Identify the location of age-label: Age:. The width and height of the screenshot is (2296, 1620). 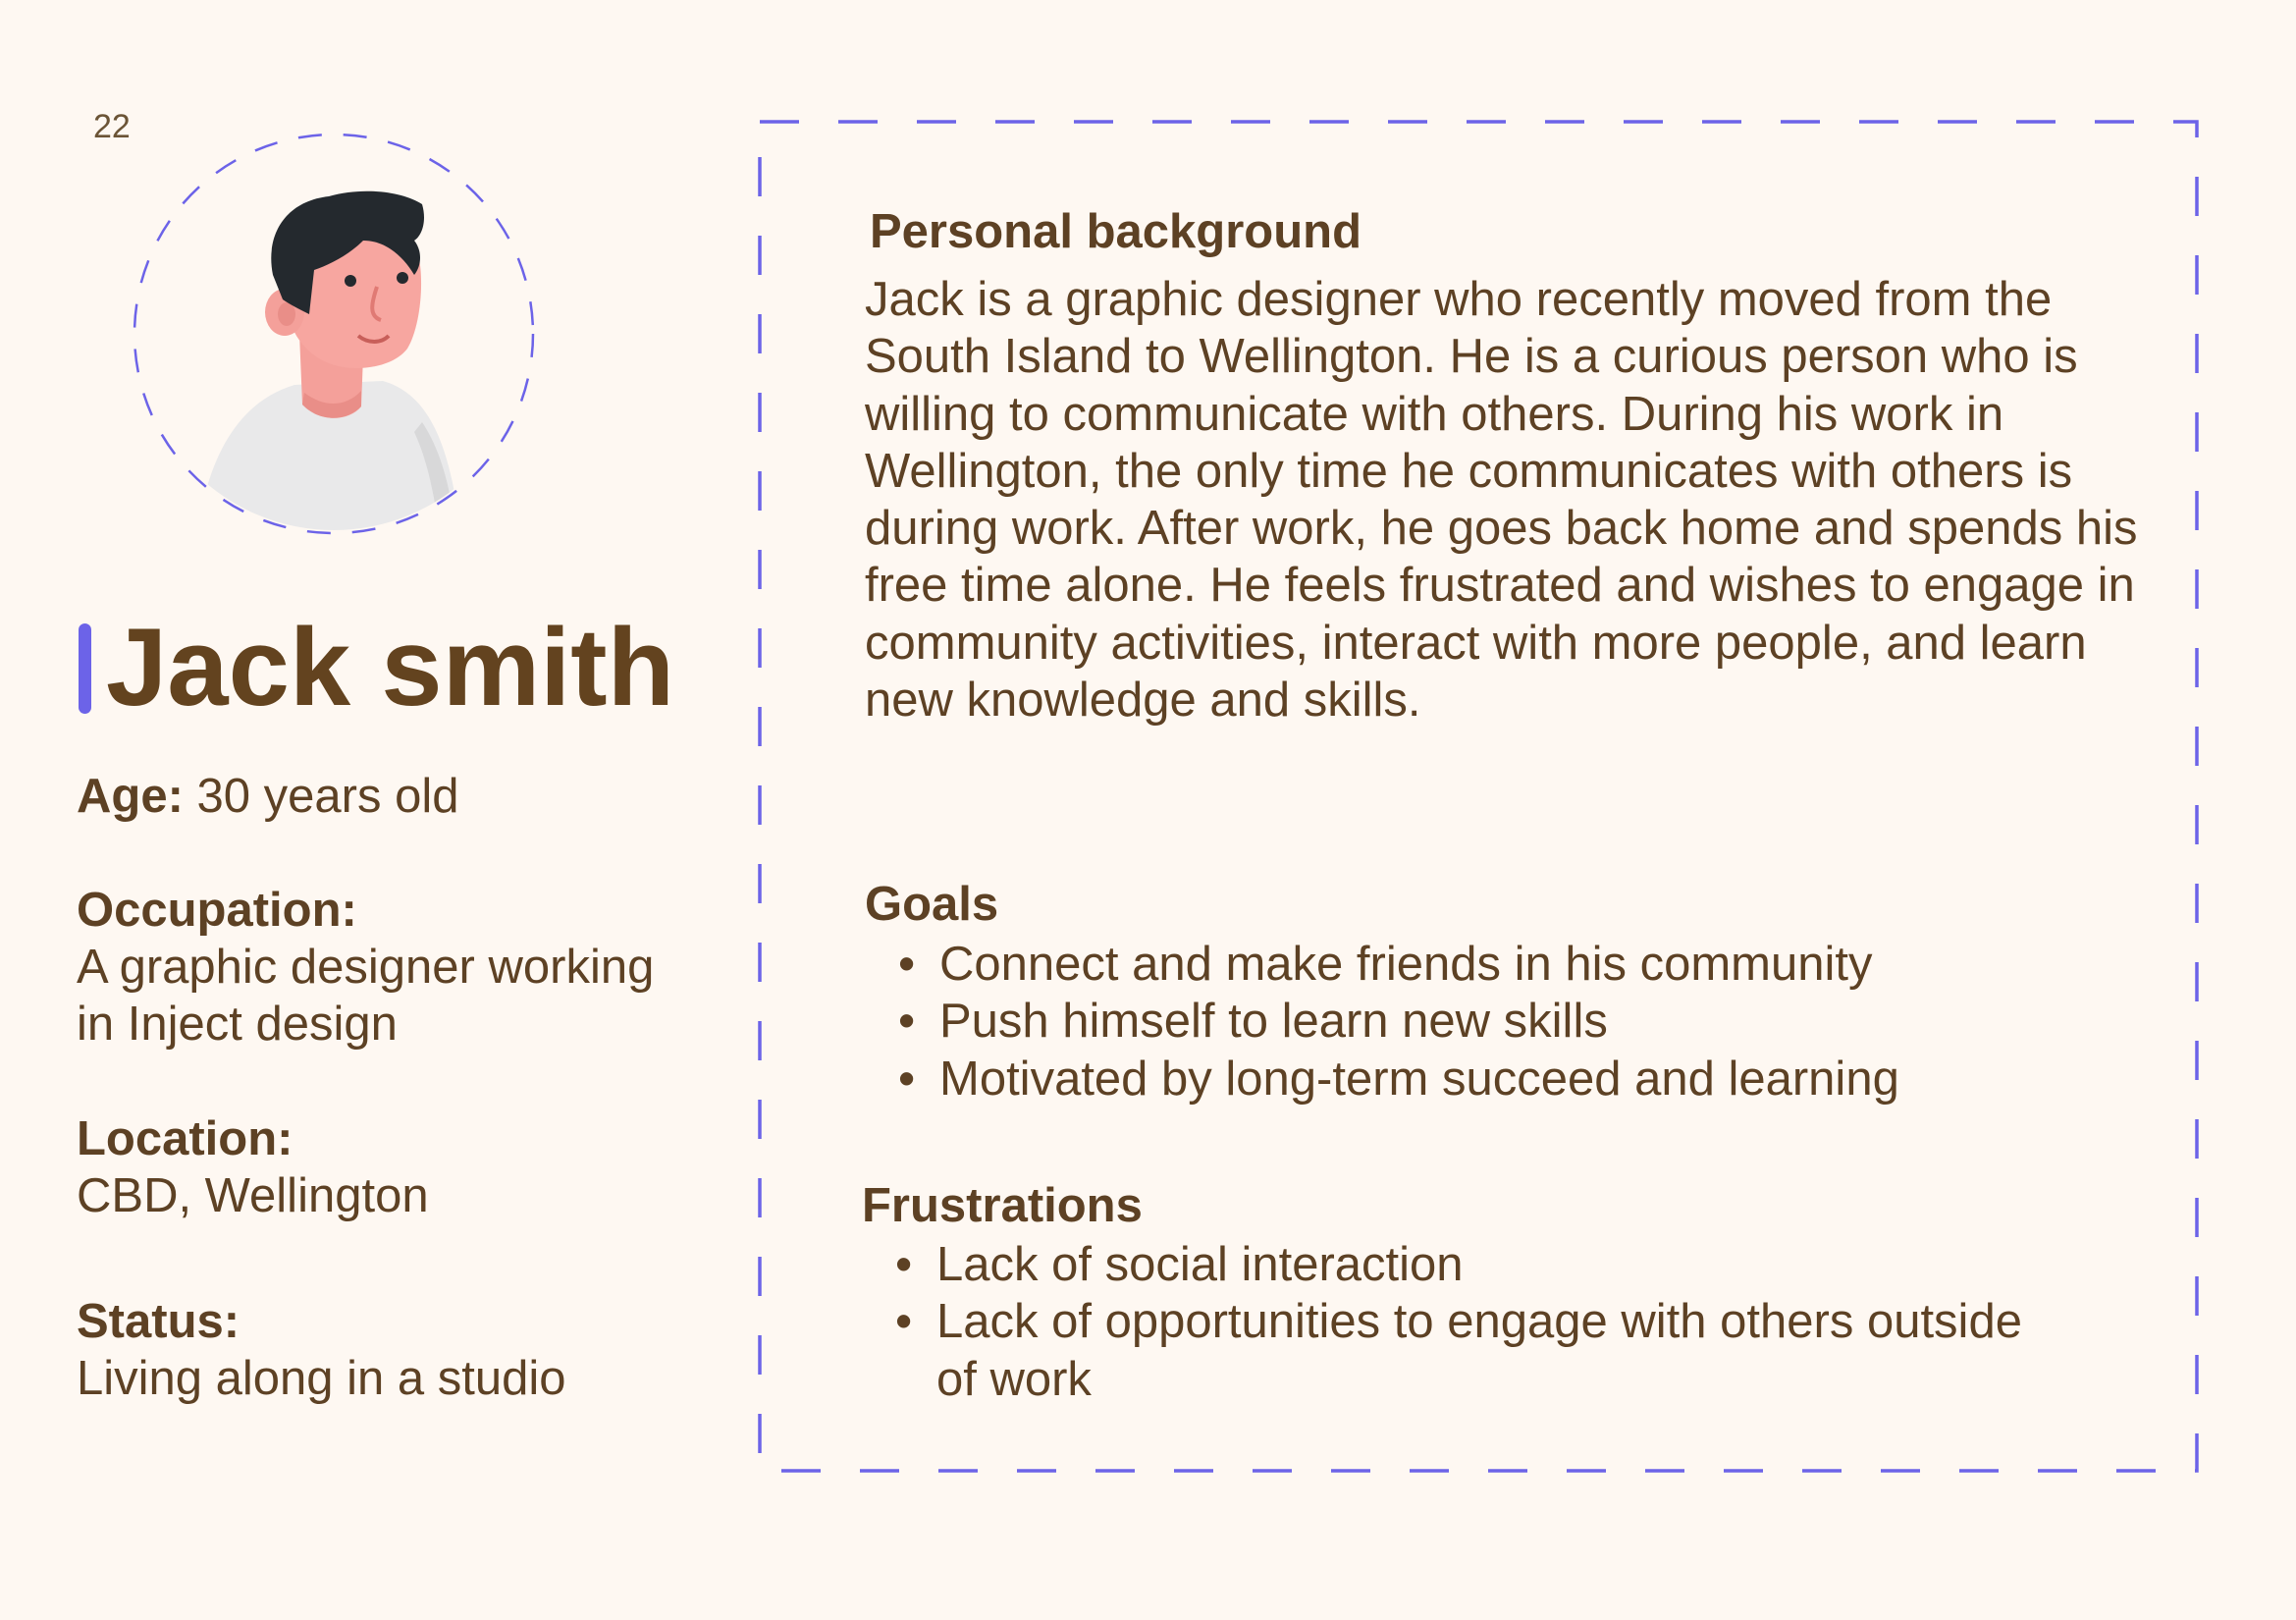
(130, 797).